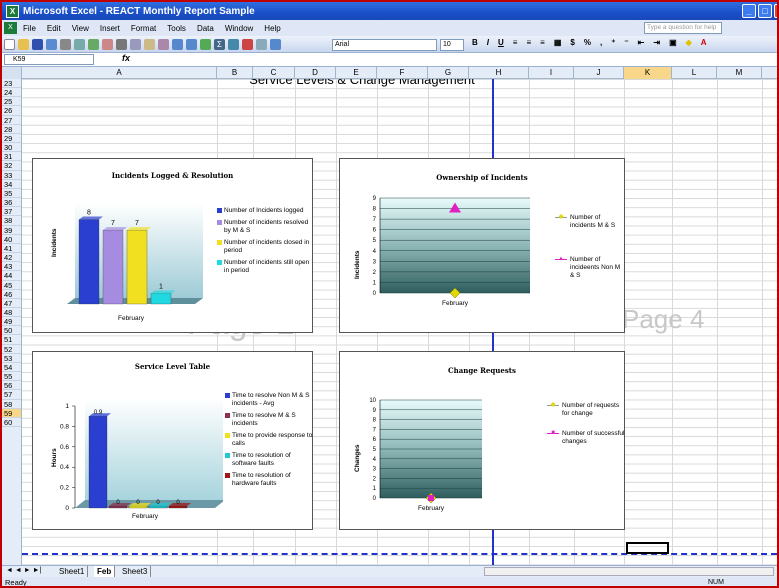  Describe the element at coordinates (11, 93) in the screenshot. I see `row-header: 24` at that location.